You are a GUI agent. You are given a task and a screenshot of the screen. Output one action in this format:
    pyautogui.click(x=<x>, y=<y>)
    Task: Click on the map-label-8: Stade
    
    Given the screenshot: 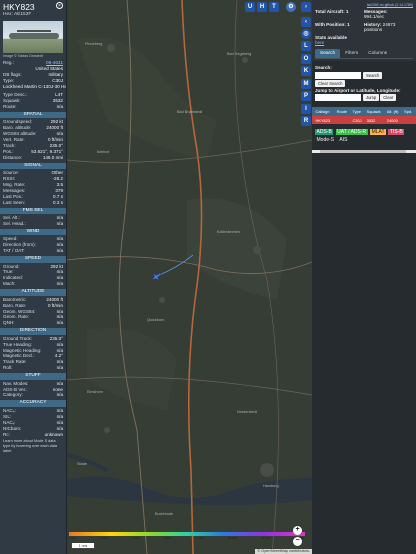 What is the action you would take?
    pyautogui.click(x=82, y=464)
    